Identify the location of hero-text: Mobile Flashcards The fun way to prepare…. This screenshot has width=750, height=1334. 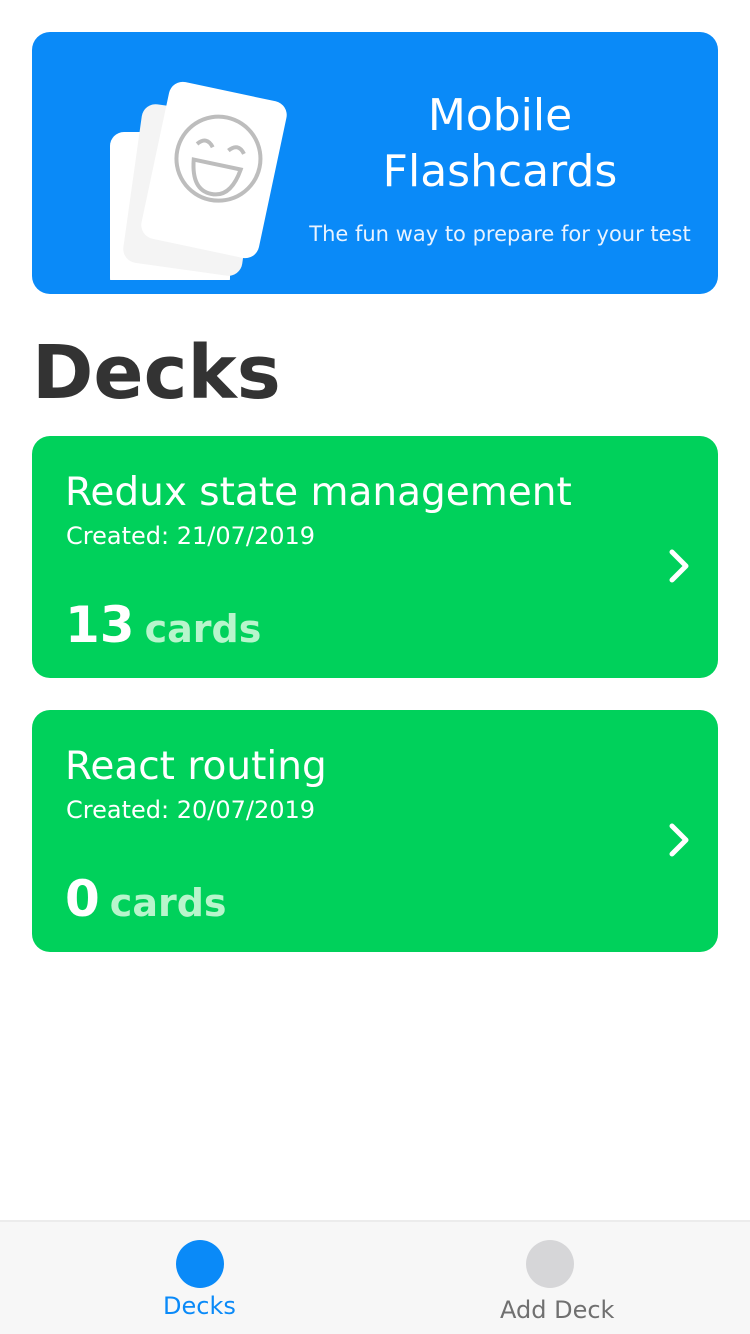
(500, 167).